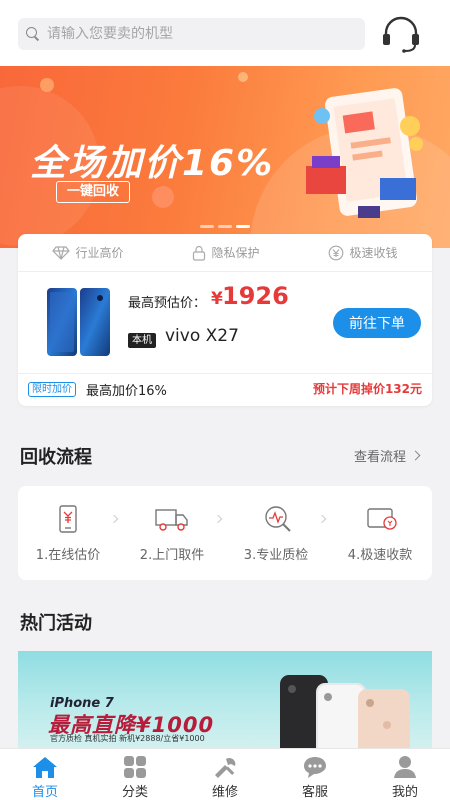 This screenshot has height=800, width=450. Describe the element at coordinates (225, 767) in the screenshot. I see `repair-icon` at that location.